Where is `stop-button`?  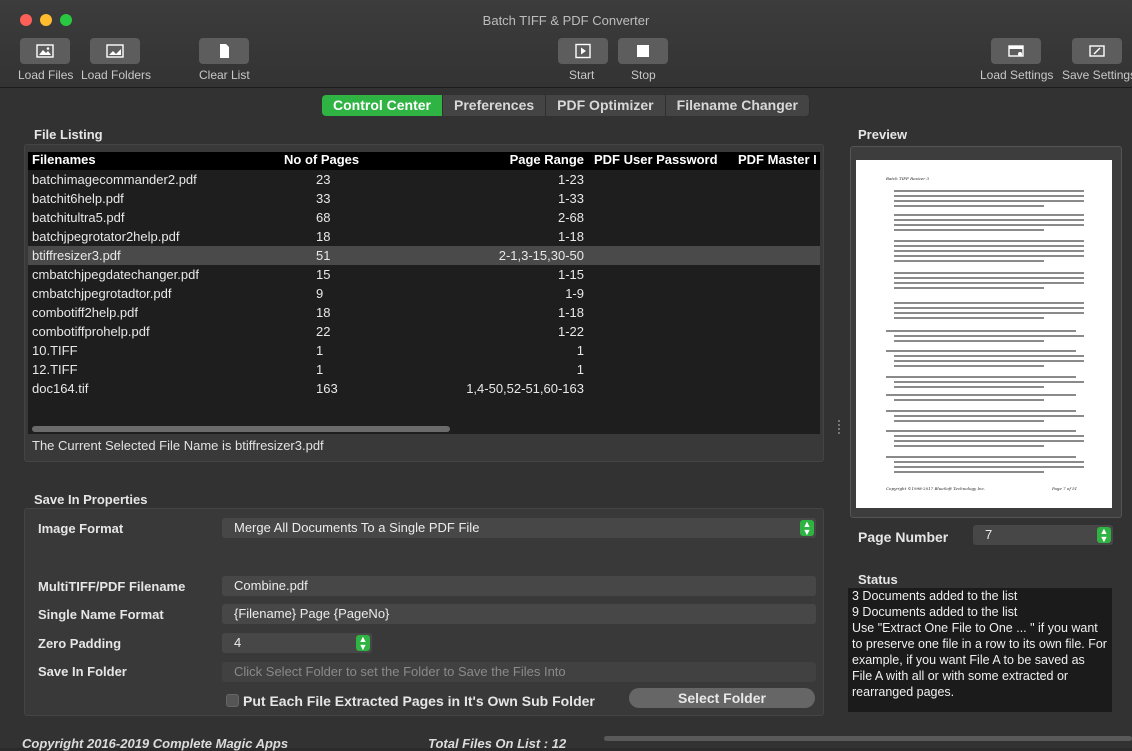 stop-button is located at coordinates (643, 51).